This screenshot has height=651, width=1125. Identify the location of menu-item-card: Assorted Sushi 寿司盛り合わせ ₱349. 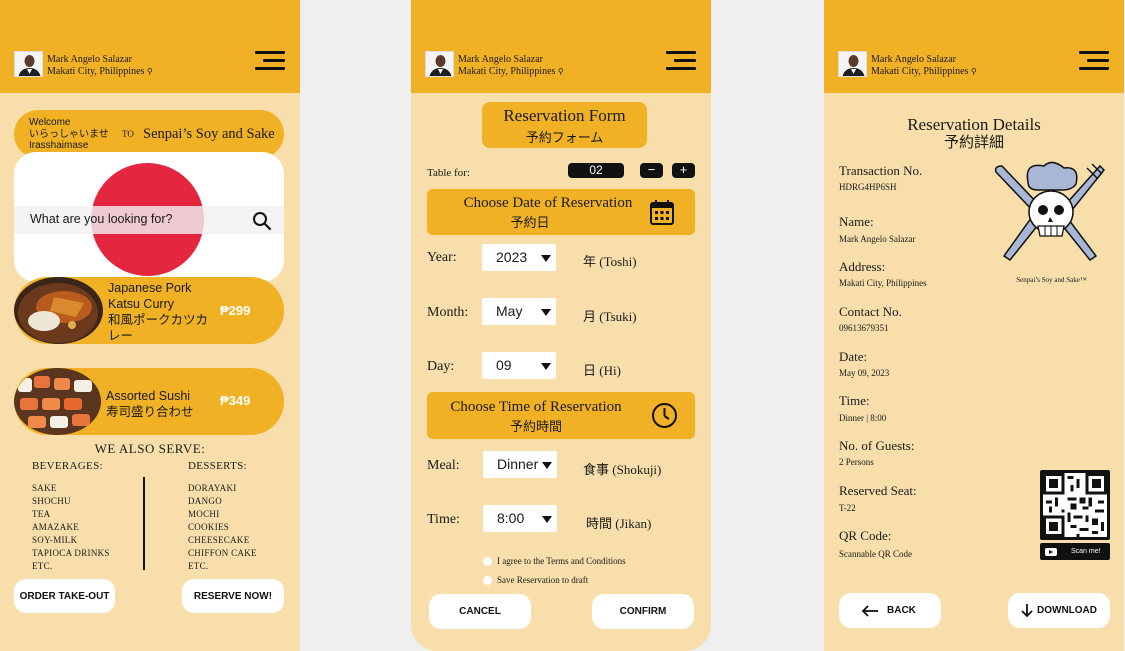
(149, 401).